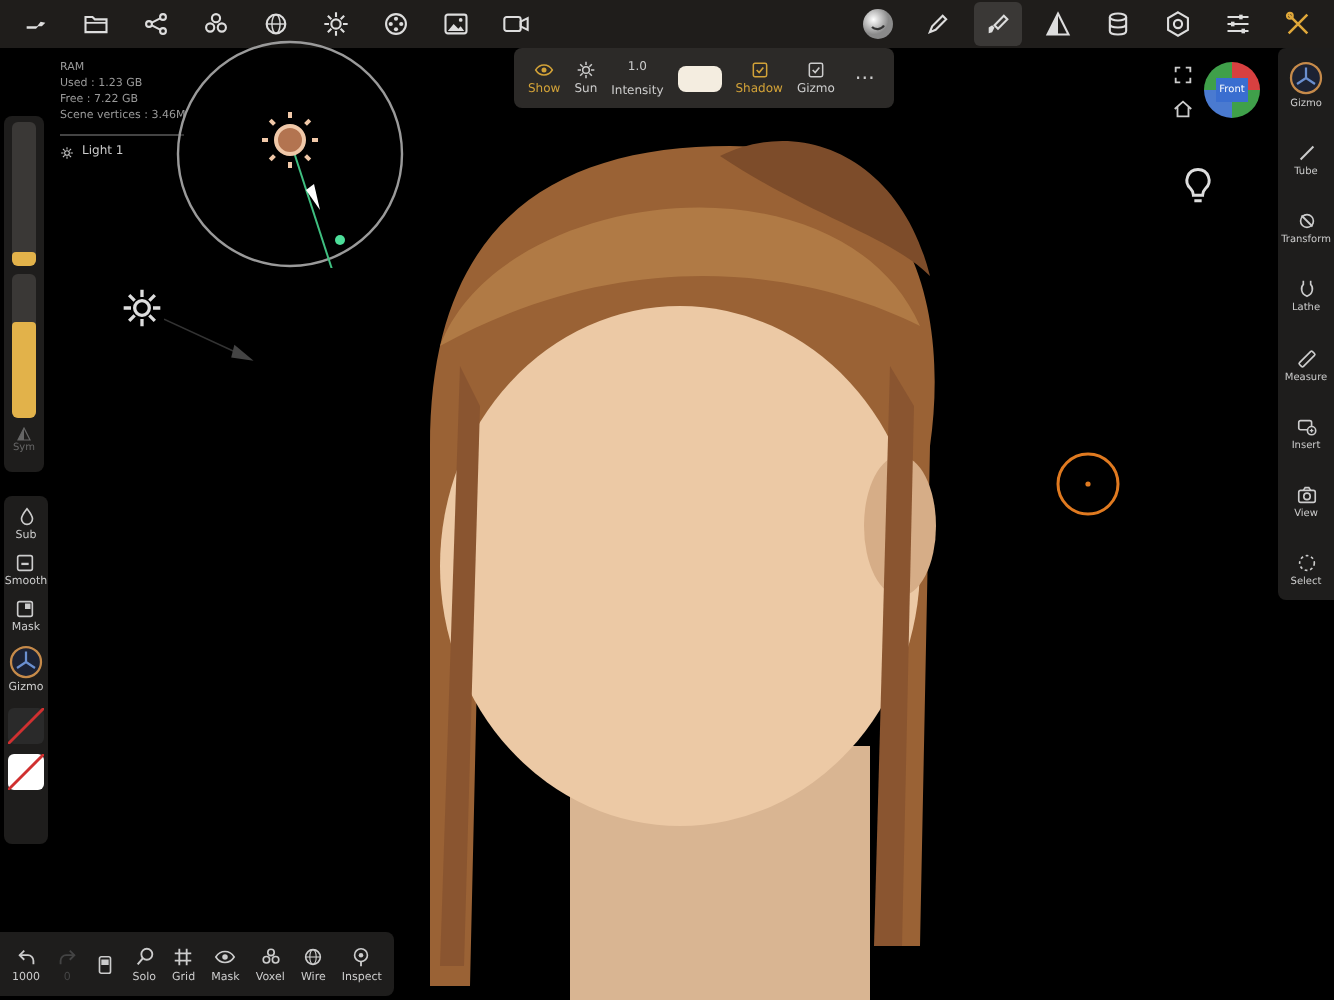 The width and height of the screenshot is (1334, 1000). Describe the element at coordinates (1306, 221) in the screenshot. I see `transform-icon` at that location.